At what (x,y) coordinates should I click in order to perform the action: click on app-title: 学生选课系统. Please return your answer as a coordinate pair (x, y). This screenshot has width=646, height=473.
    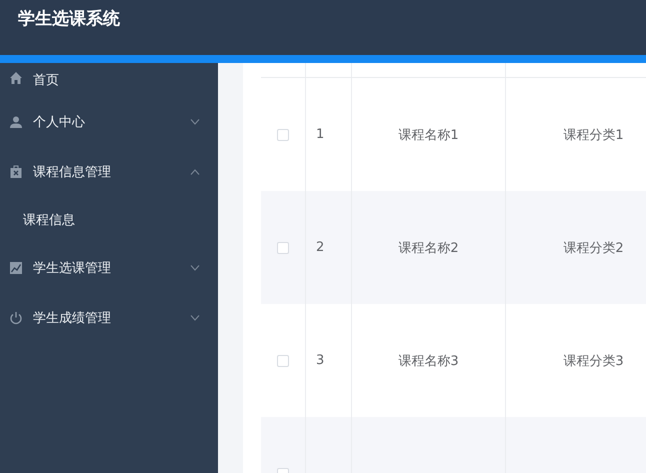
    Looking at the image, I should click on (69, 19).